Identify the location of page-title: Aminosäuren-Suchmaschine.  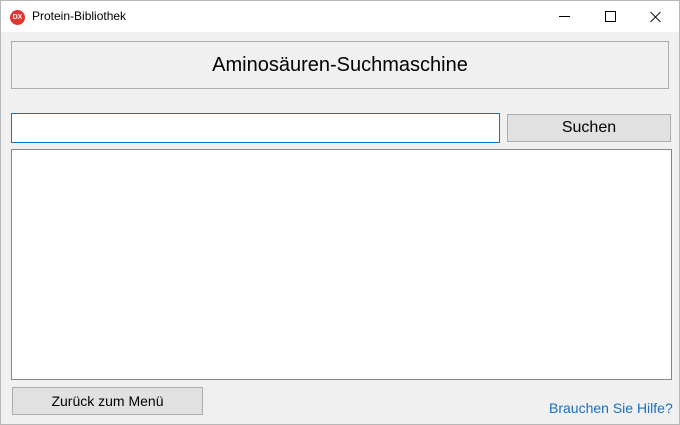
(340, 65).